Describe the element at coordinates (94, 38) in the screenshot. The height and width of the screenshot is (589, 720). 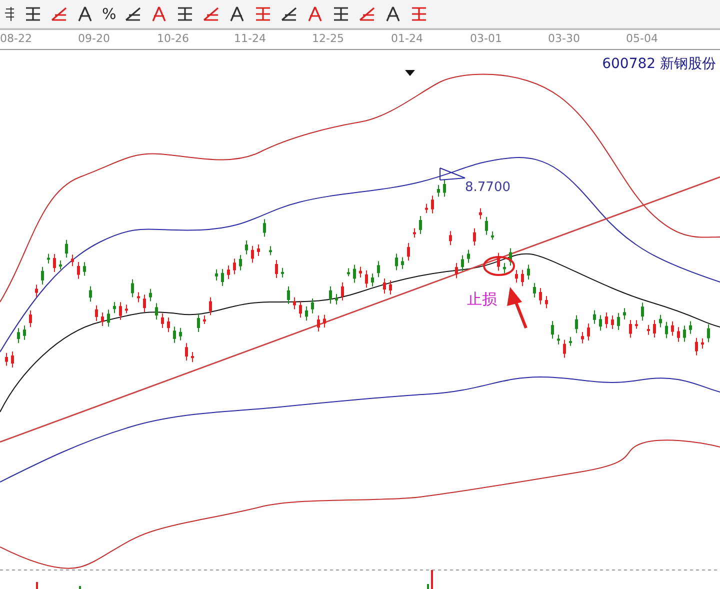
I see `date-label: 09-20` at that location.